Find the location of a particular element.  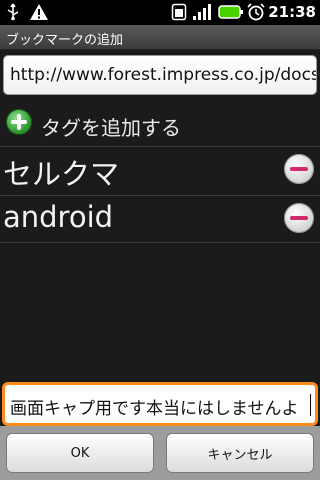

warning-icon is located at coordinates (39, 14).